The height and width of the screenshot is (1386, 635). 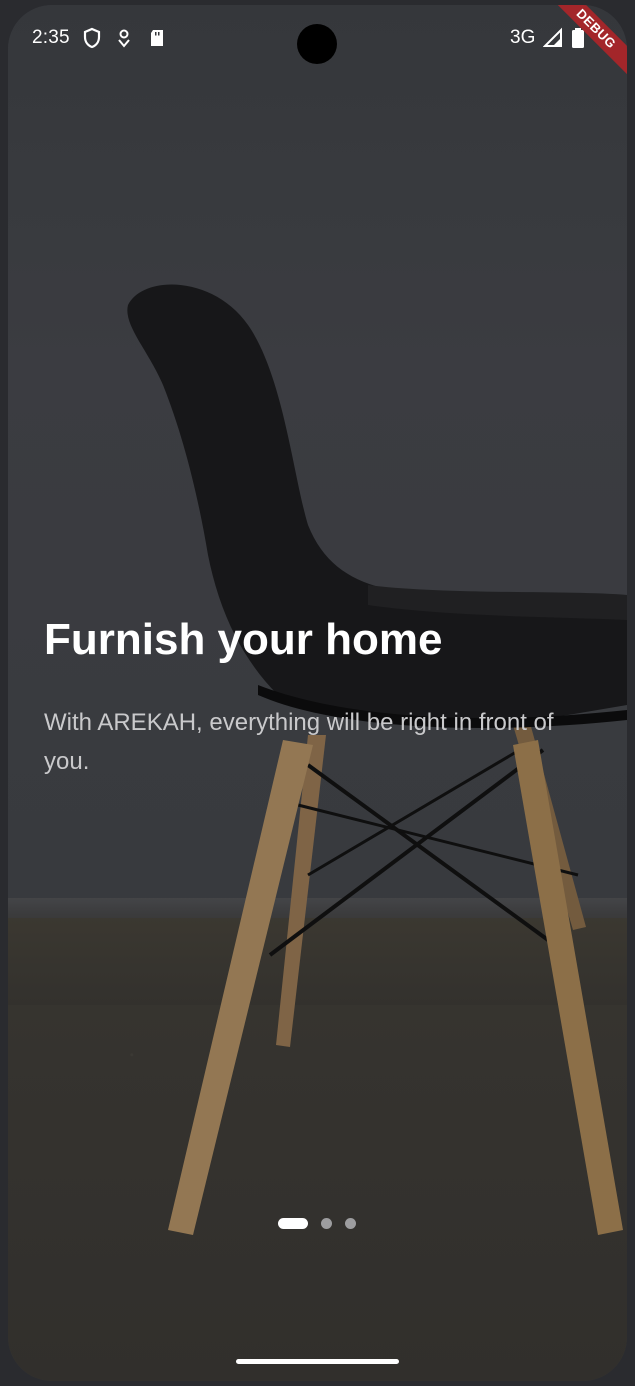 What do you see at coordinates (293, 1223) in the screenshot?
I see `page-indicator-dot-active` at bounding box center [293, 1223].